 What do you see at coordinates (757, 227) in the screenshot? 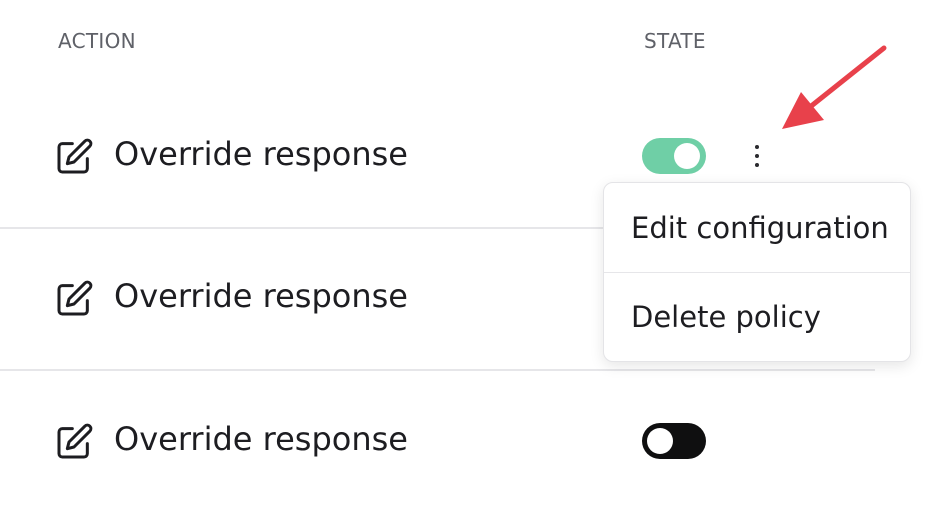
I see `menu-item-edit-configuration: Edit configuration` at bounding box center [757, 227].